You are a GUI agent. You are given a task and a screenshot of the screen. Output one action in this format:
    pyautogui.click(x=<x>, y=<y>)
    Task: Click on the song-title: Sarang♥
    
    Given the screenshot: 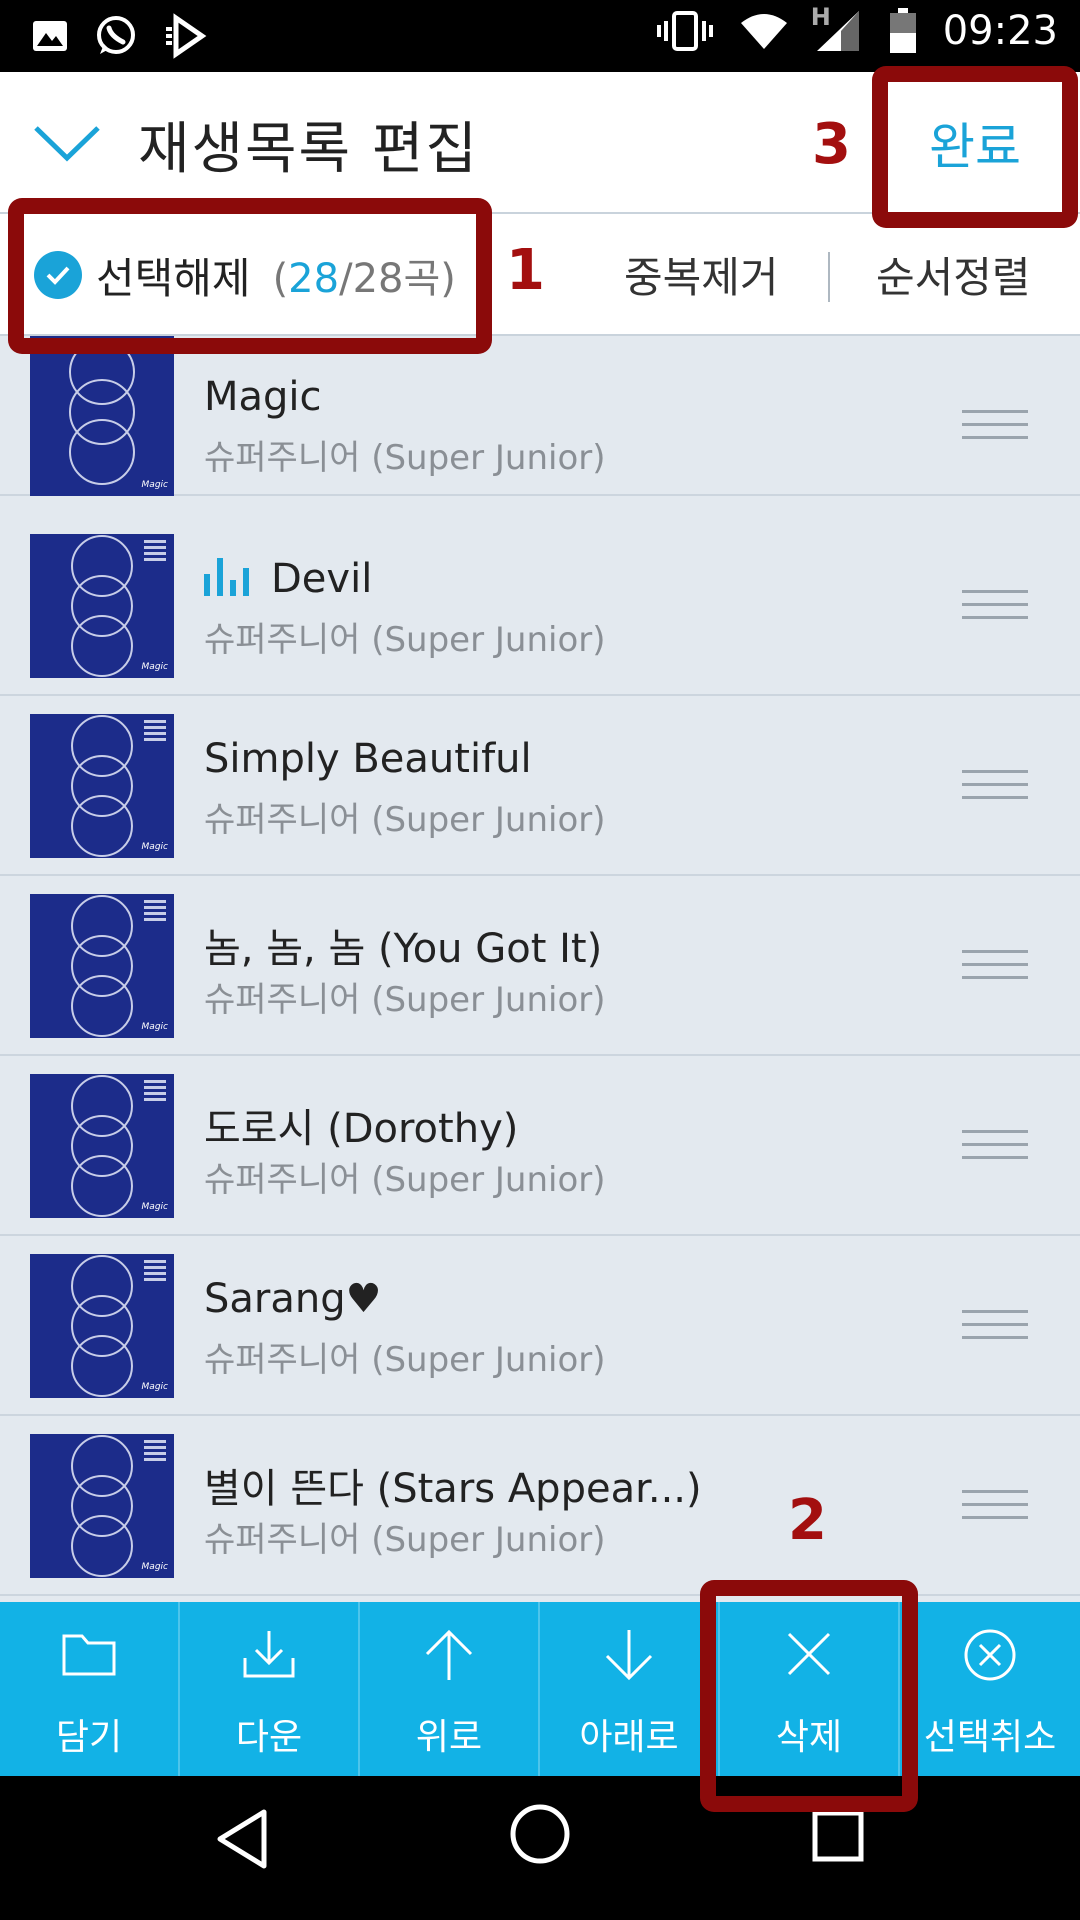 What is the action you would take?
    pyautogui.click(x=293, y=1299)
    